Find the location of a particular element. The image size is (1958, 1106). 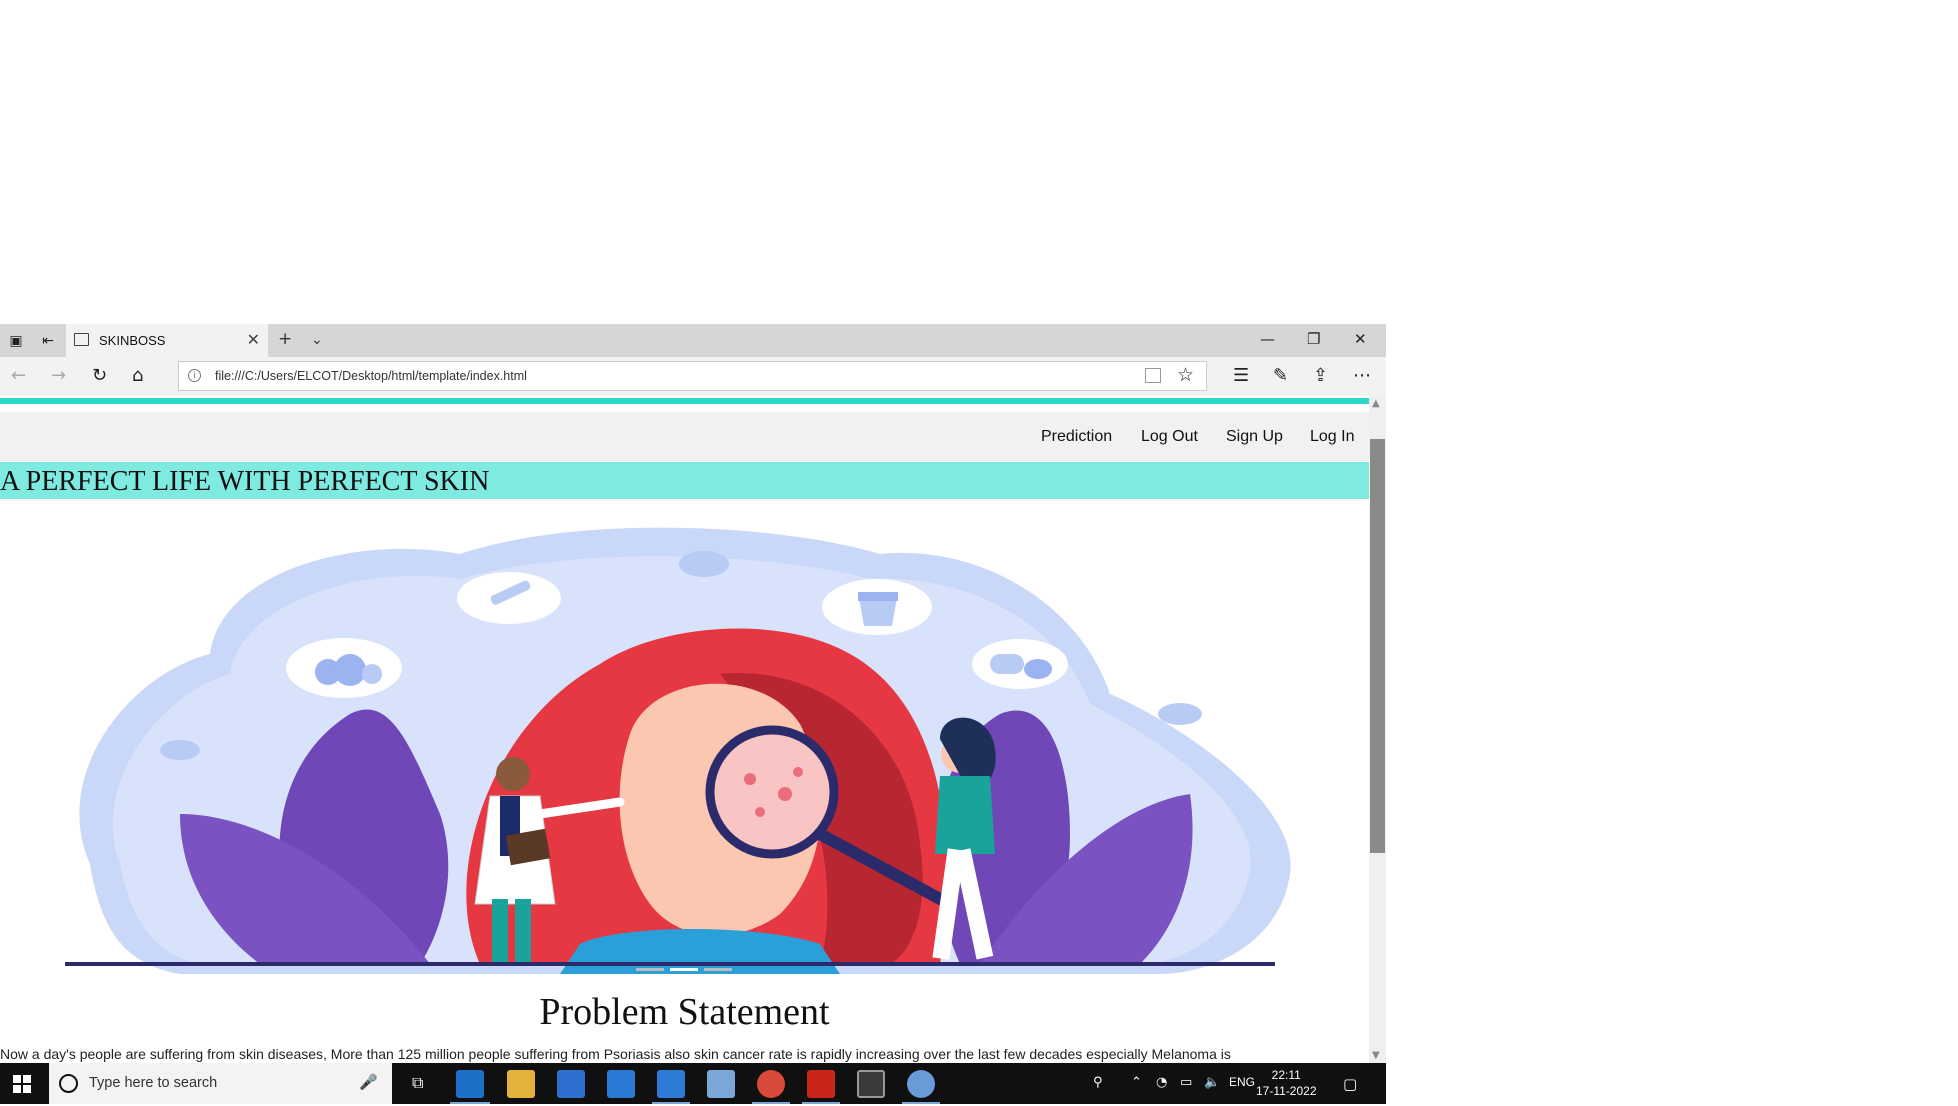

photos-icon is located at coordinates (671, 1084).